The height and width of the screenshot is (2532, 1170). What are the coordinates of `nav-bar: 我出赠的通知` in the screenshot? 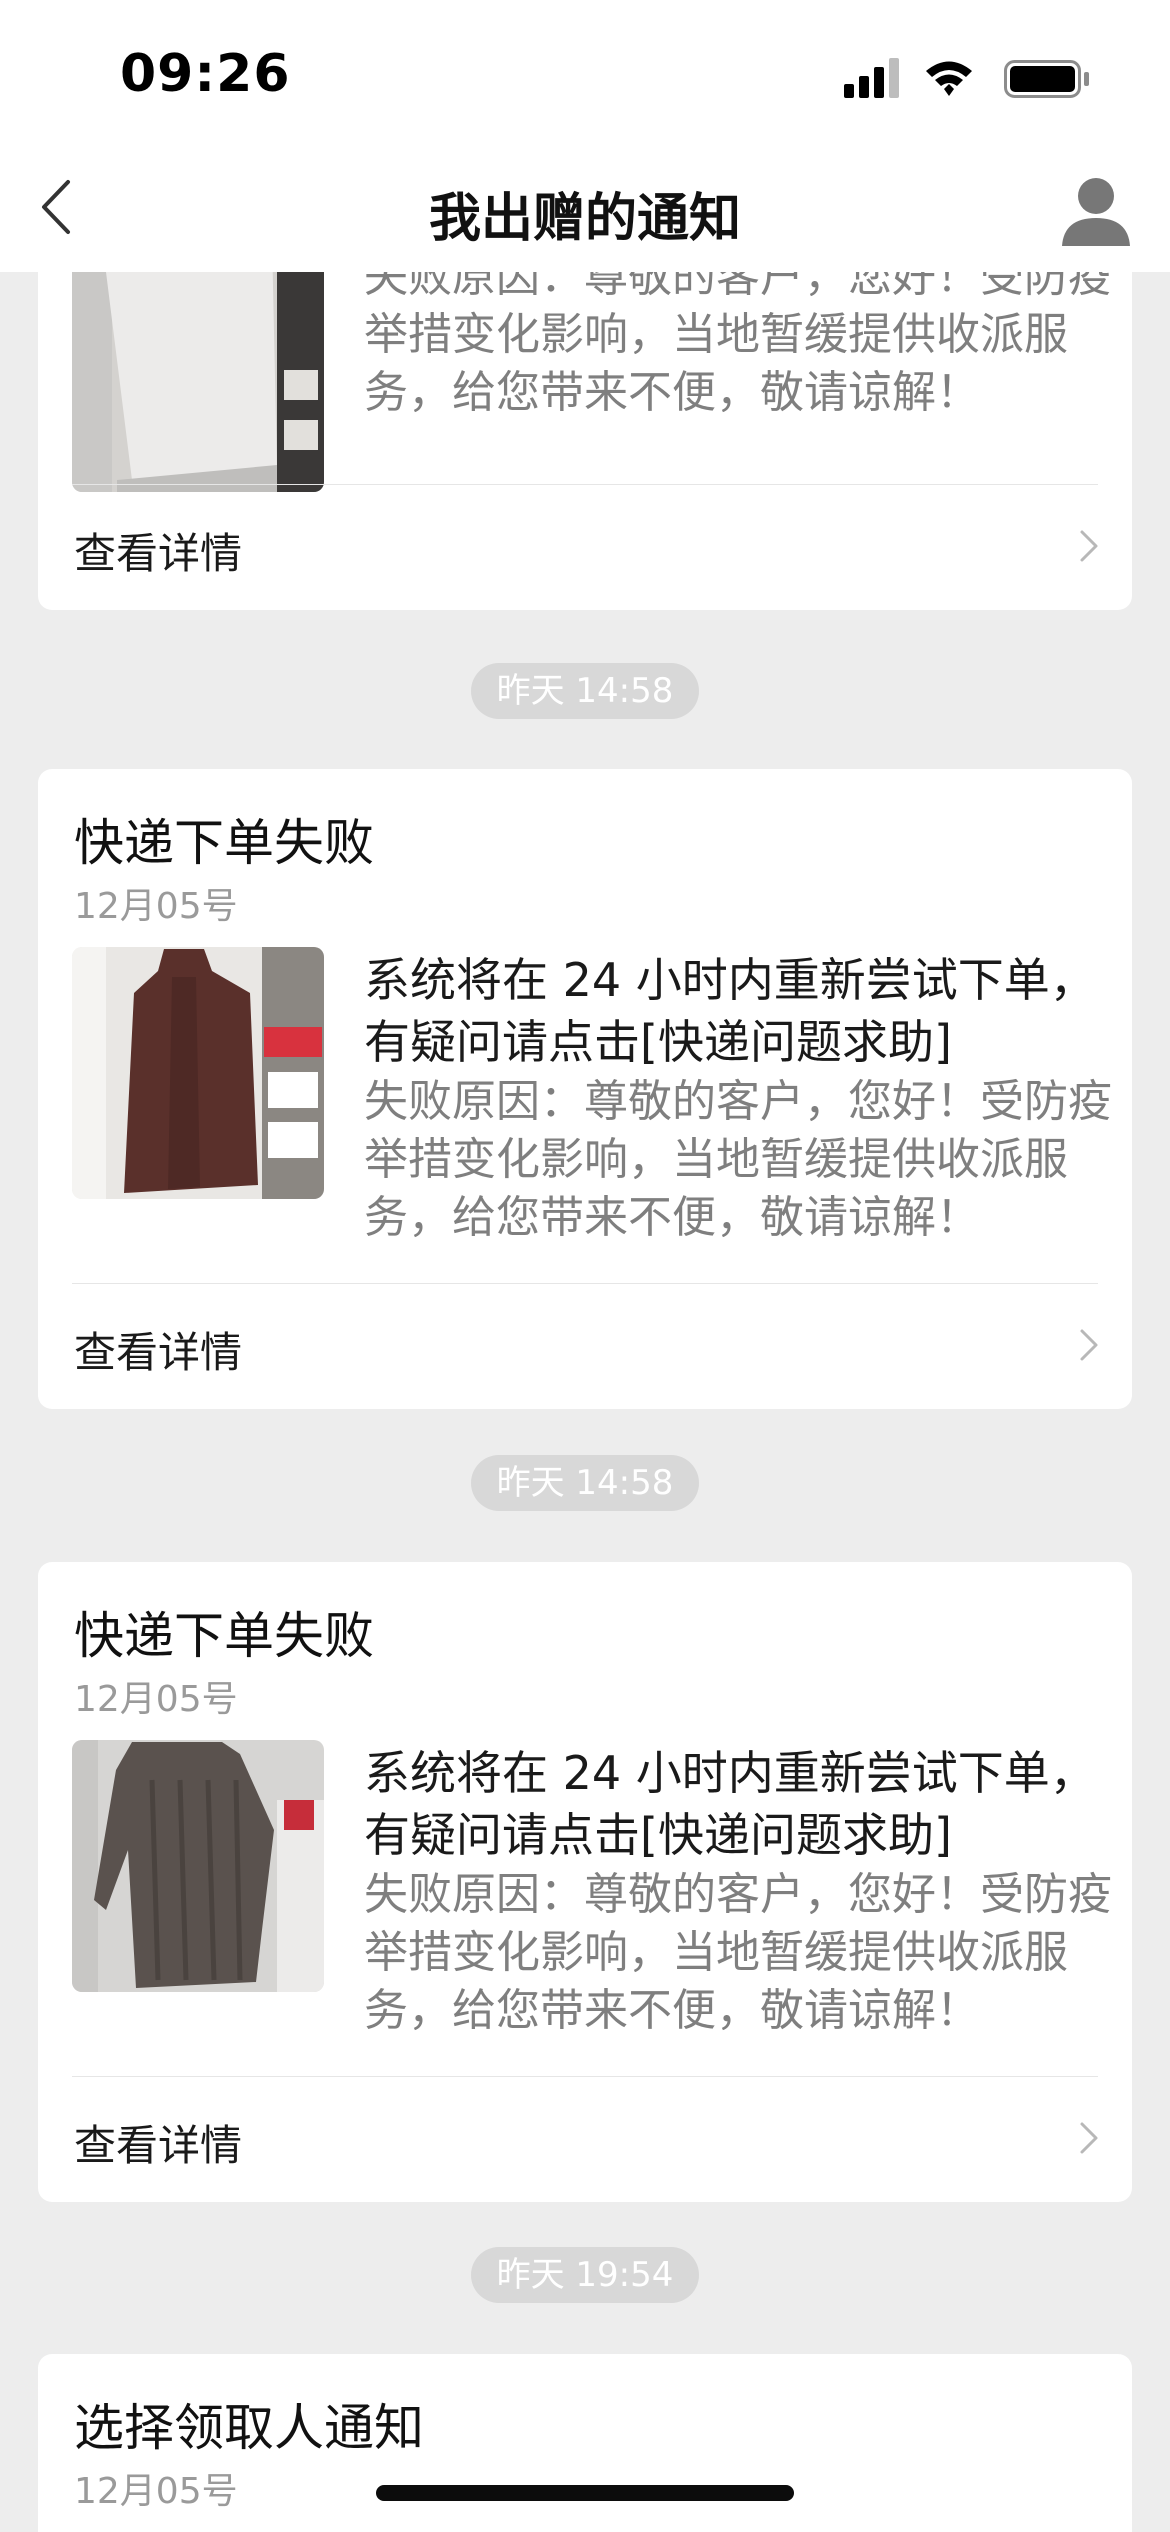 It's located at (585, 211).